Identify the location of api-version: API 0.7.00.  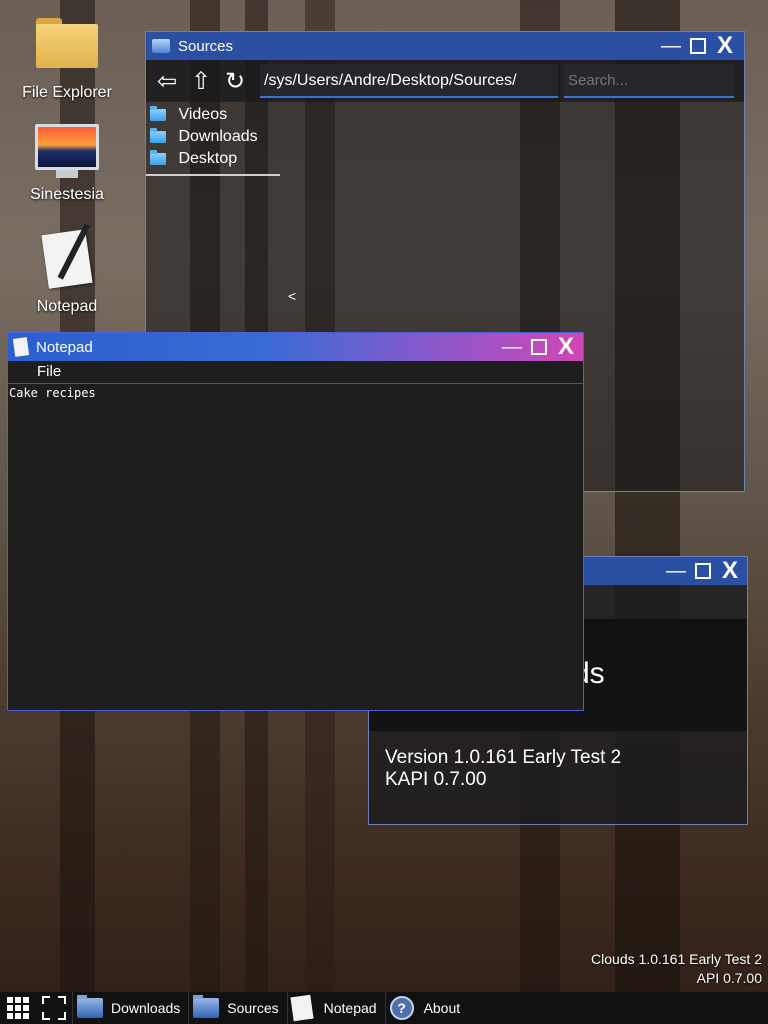
(729, 978).